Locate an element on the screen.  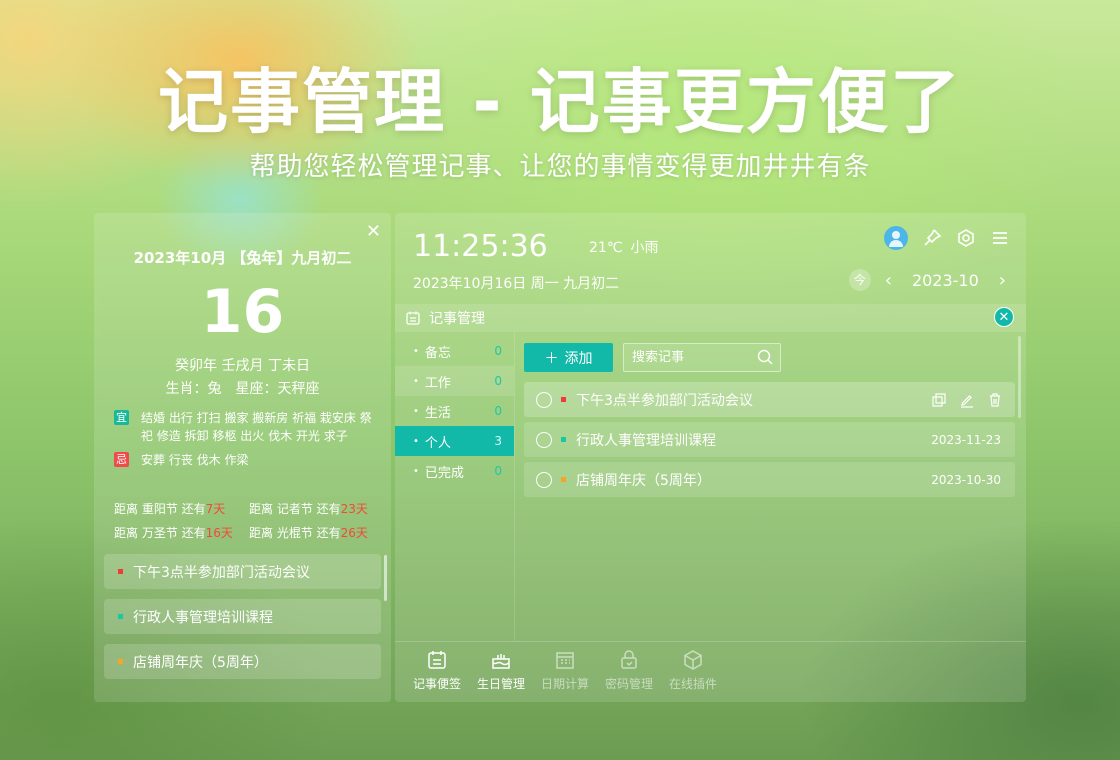
yi-badge: 宜 is located at coordinates (121, 417).